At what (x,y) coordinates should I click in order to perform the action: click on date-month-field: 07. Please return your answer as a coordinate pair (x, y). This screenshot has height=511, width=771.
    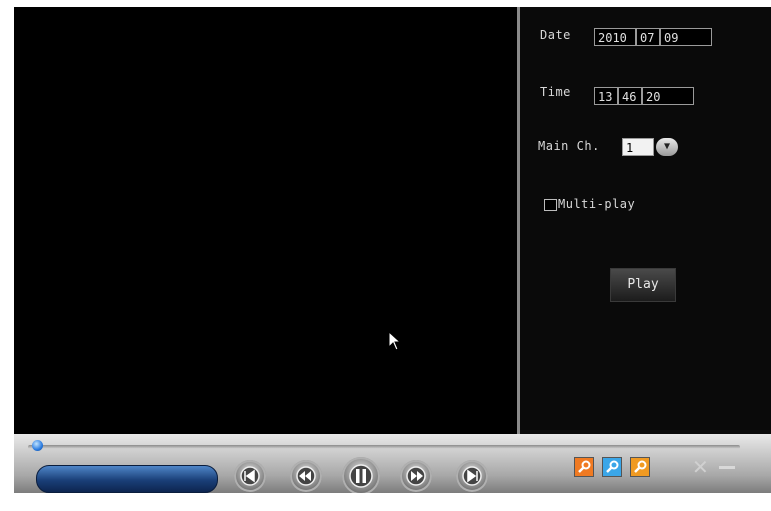
    Looking at the image, I should click on (648, 37).